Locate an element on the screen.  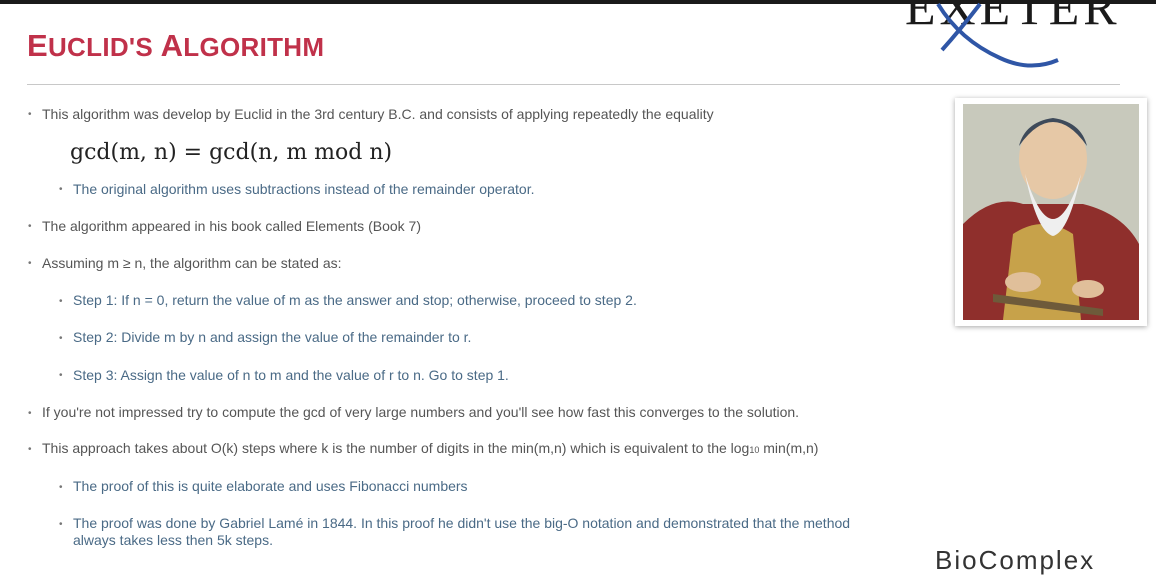
gcd-formula: gcd(m, n) = gcd(n, m mod n) is located at coordinates (231, 152).